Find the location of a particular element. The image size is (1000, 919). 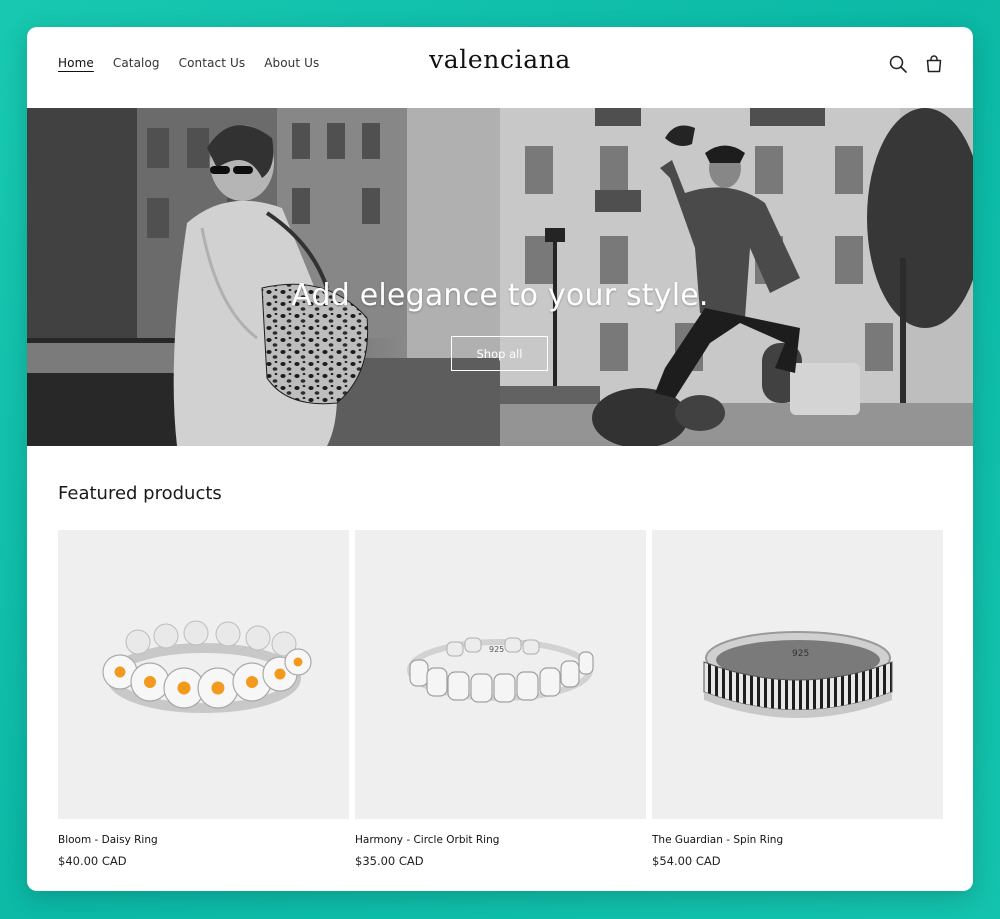

product-image-daisy-ring is located at coordinates (203, 674).